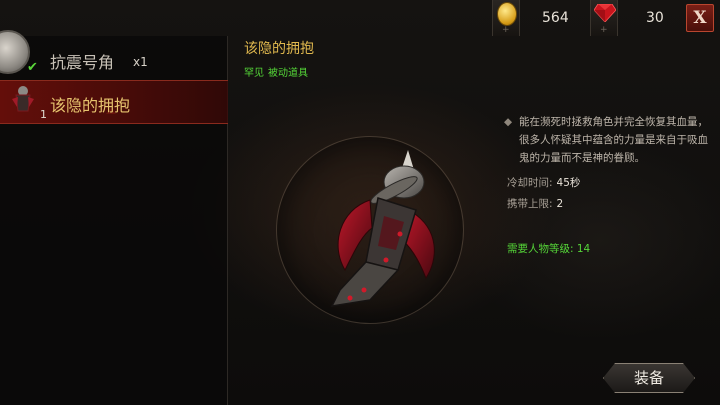 This screenshot has height=405, width=720. Describe the element at coordinates (254, 73) in the screenshot. I see `item-rarity: 罕见` at that location.